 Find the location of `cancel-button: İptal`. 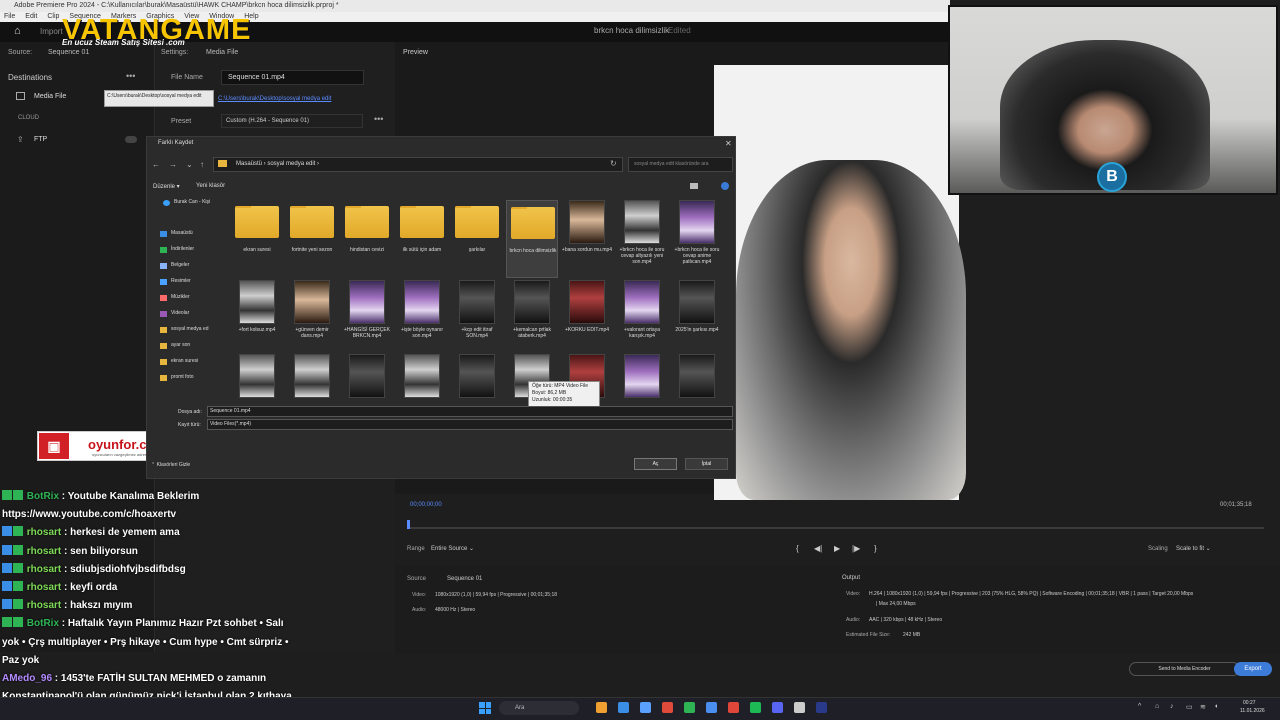

cancel-button: İptal is located at coordinates (706, 464).